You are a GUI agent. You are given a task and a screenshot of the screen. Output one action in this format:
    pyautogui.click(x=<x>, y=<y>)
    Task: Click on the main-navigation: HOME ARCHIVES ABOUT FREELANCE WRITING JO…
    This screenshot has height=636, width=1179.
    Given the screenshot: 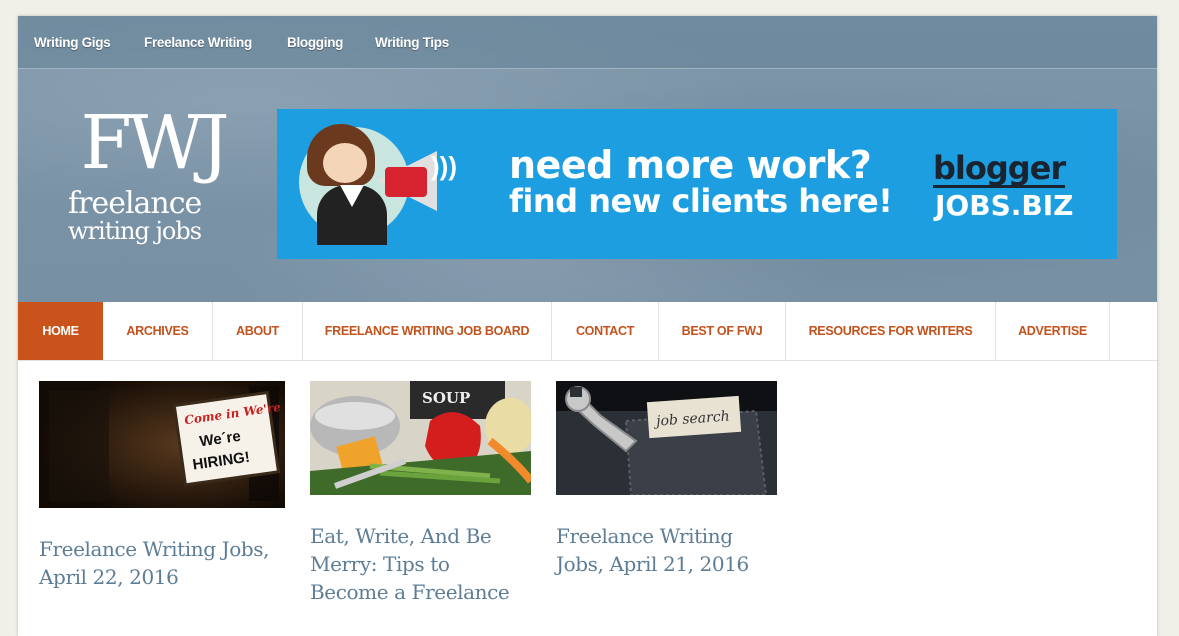 What is the action you would take?
    pyautogui.click(x=587, y=331)
    